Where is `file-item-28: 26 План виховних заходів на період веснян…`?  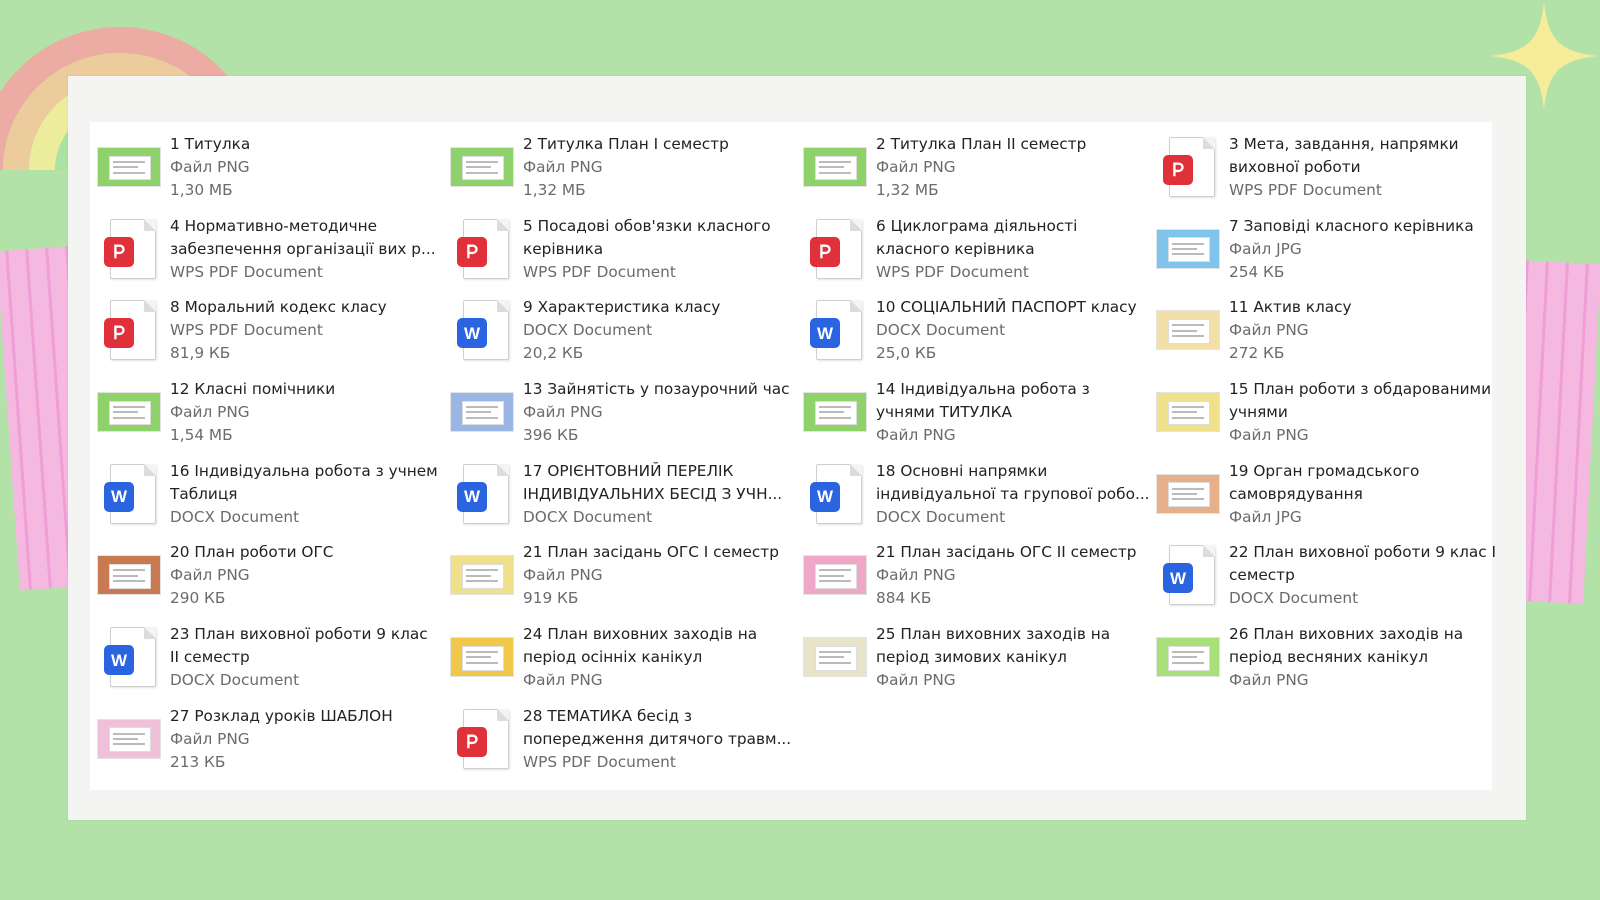 file-item-28: 26 План виховних заходів на період веснян… is located at coordinates (1329, 663).